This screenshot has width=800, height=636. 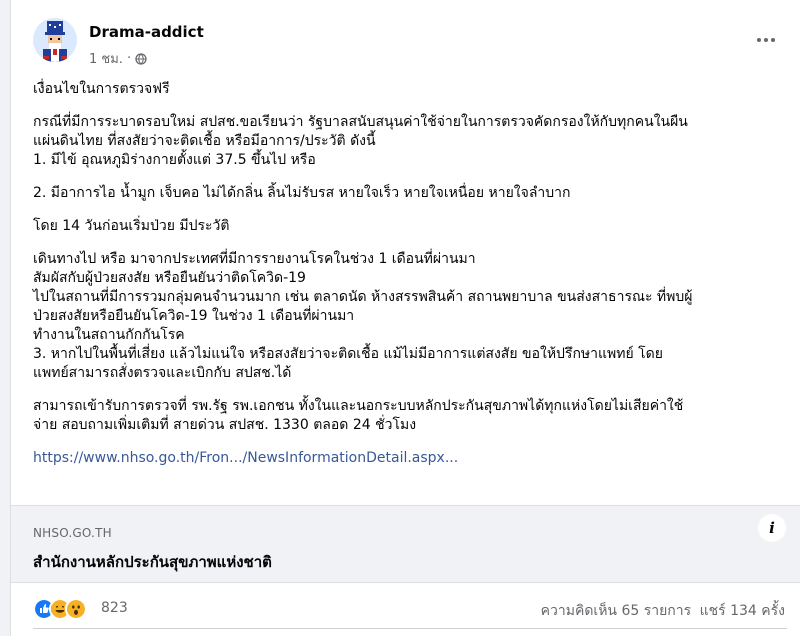 What do you see at coordinates (408, 89) in the screenshot?
I see `paragraph-title: เงื่อนไขในการตรวจฟรี` at bounding box center [408, 89].